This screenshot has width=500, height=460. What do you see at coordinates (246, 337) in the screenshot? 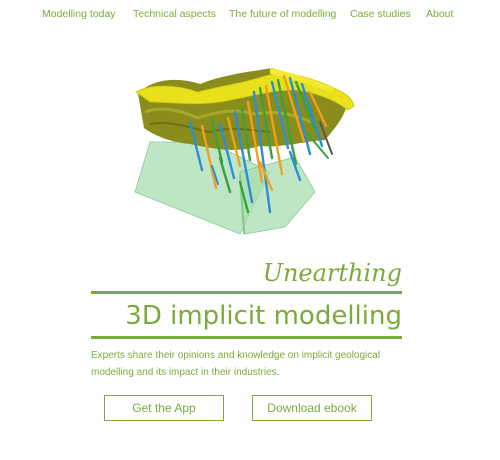
I see `divider-bottom` at bounding box center [246, 337].